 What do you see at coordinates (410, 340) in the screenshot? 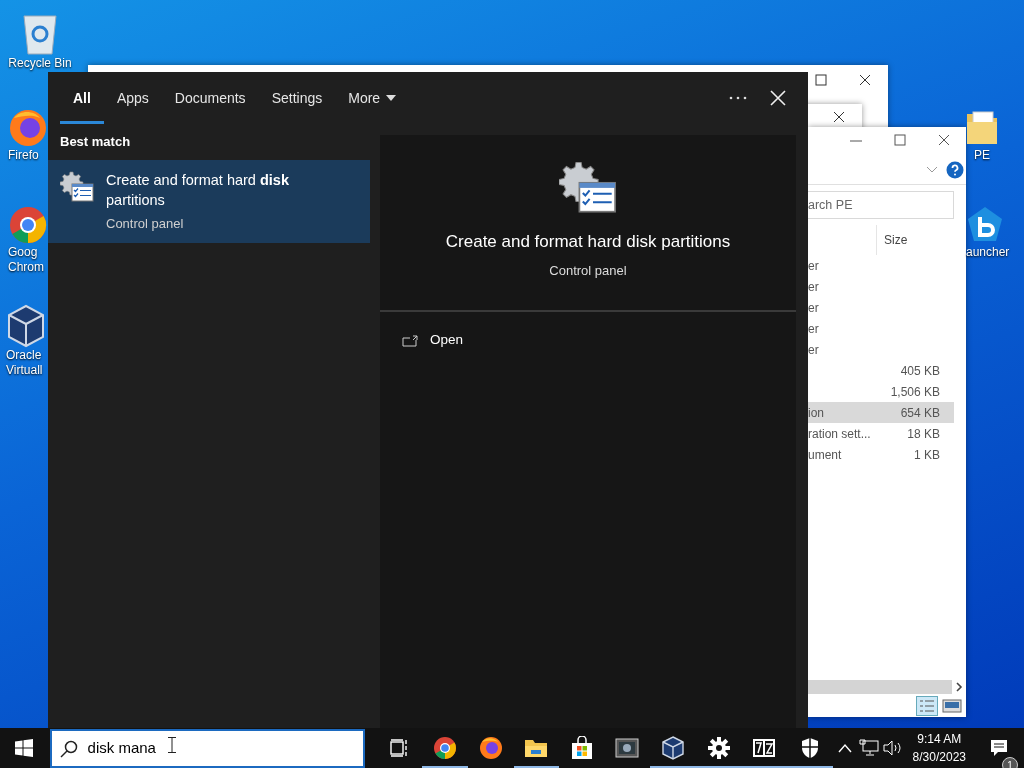
I see `open-window-icon` at bounding box center [410, 340].